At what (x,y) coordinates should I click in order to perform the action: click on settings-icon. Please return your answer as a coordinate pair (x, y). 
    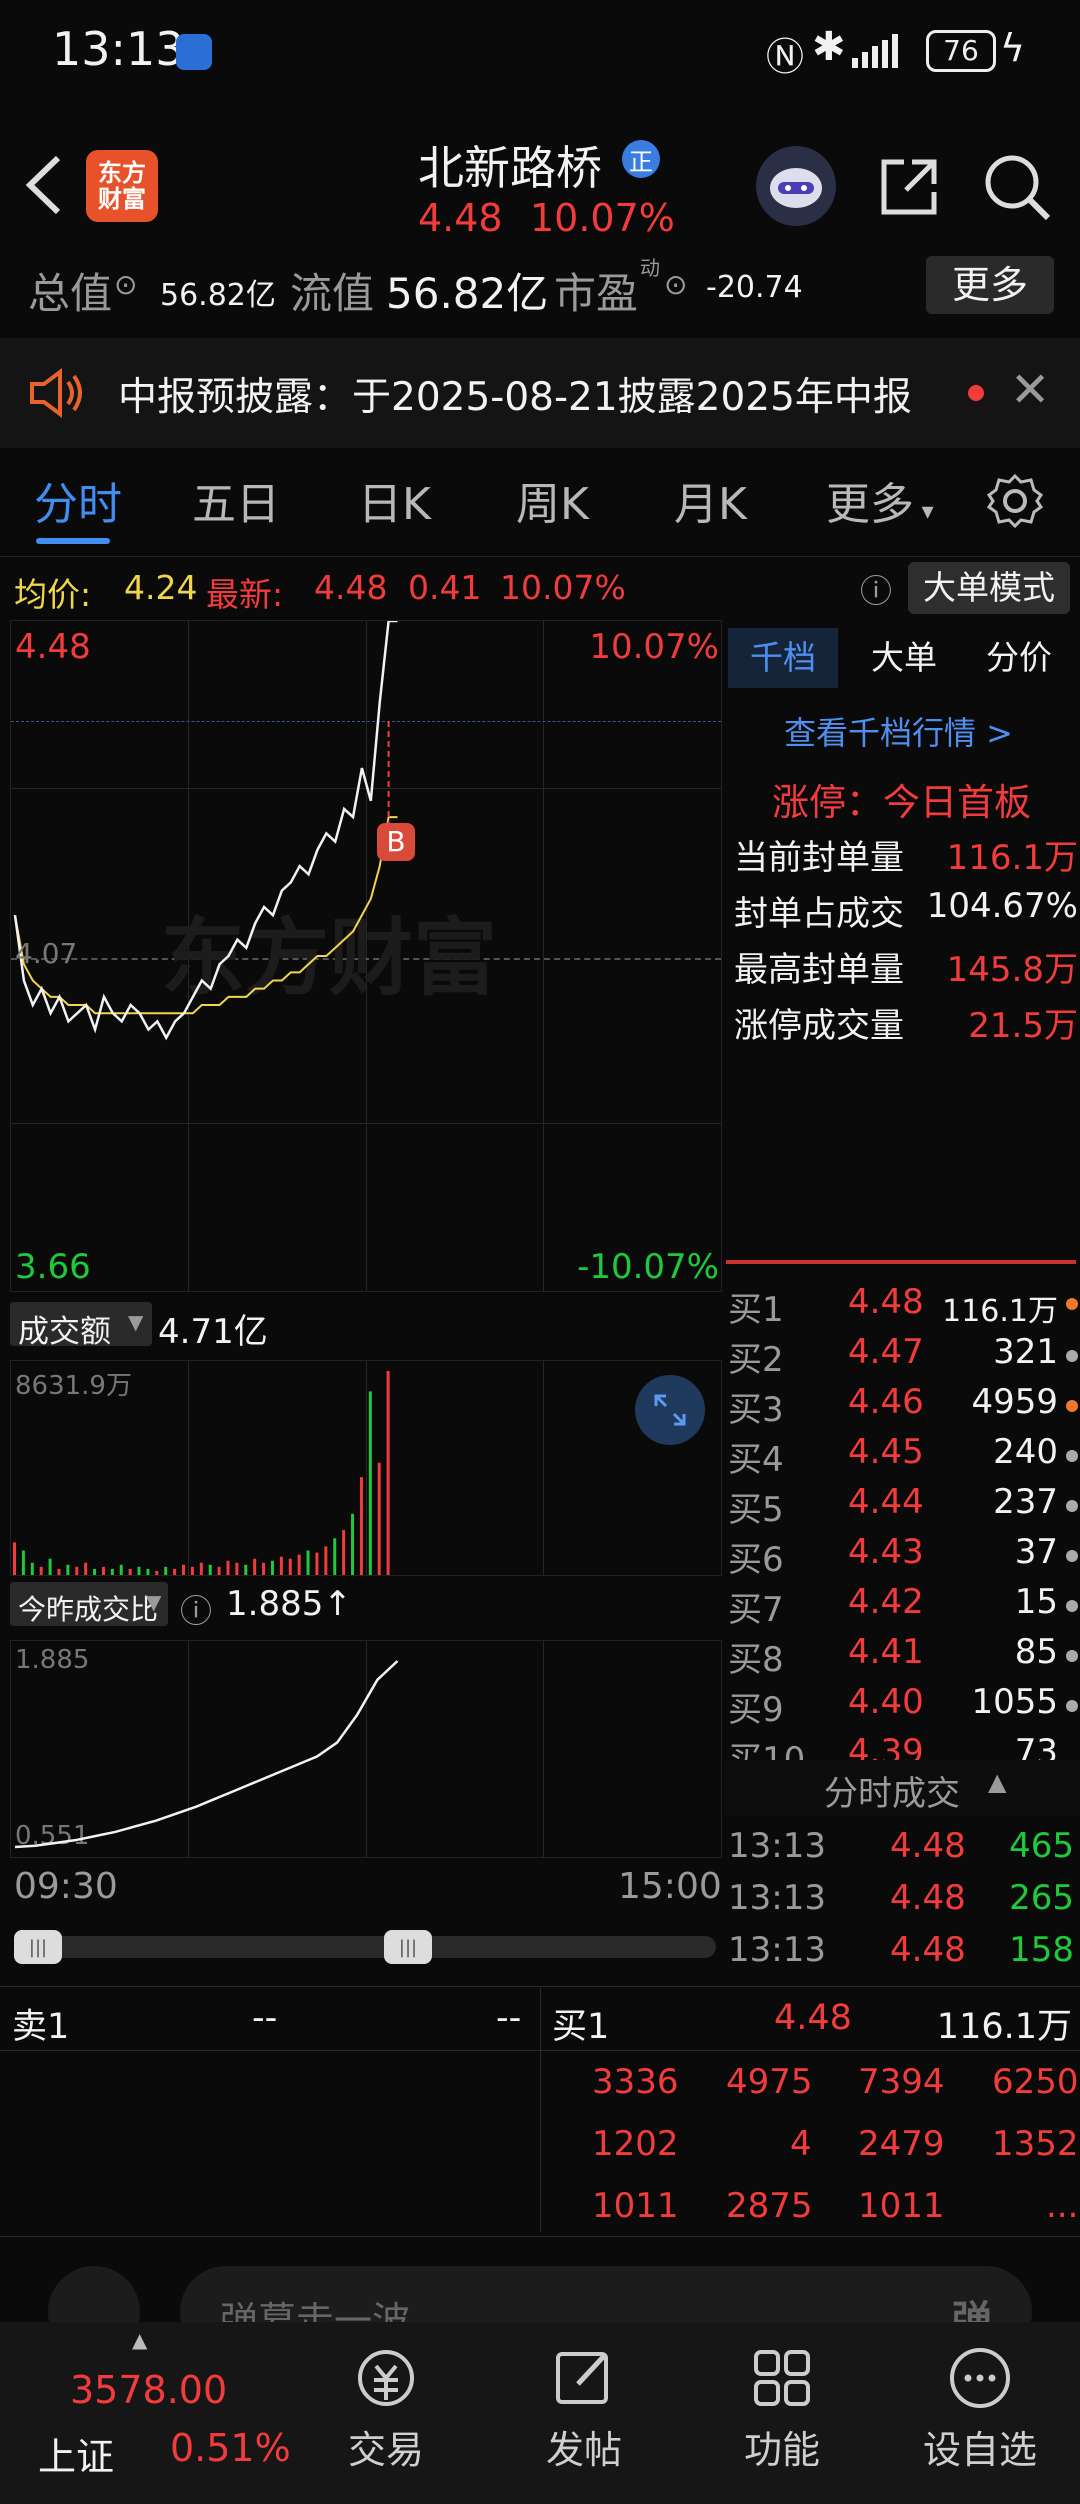
    Looking at the image, I should click on (1015, 503).